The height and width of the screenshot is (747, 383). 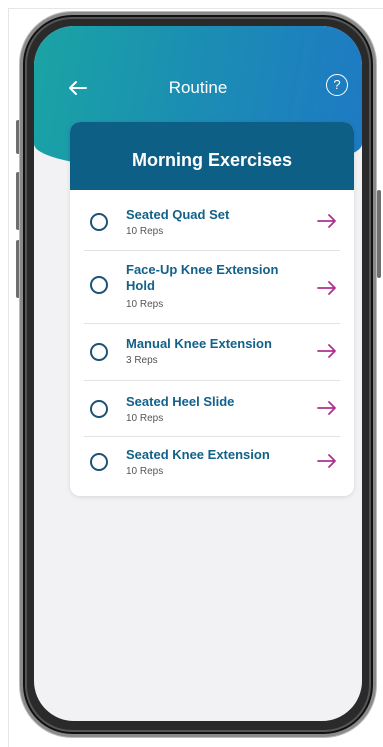 I want to click on exercise-name: Seated Heel Slide, so click(x=180, y=401).